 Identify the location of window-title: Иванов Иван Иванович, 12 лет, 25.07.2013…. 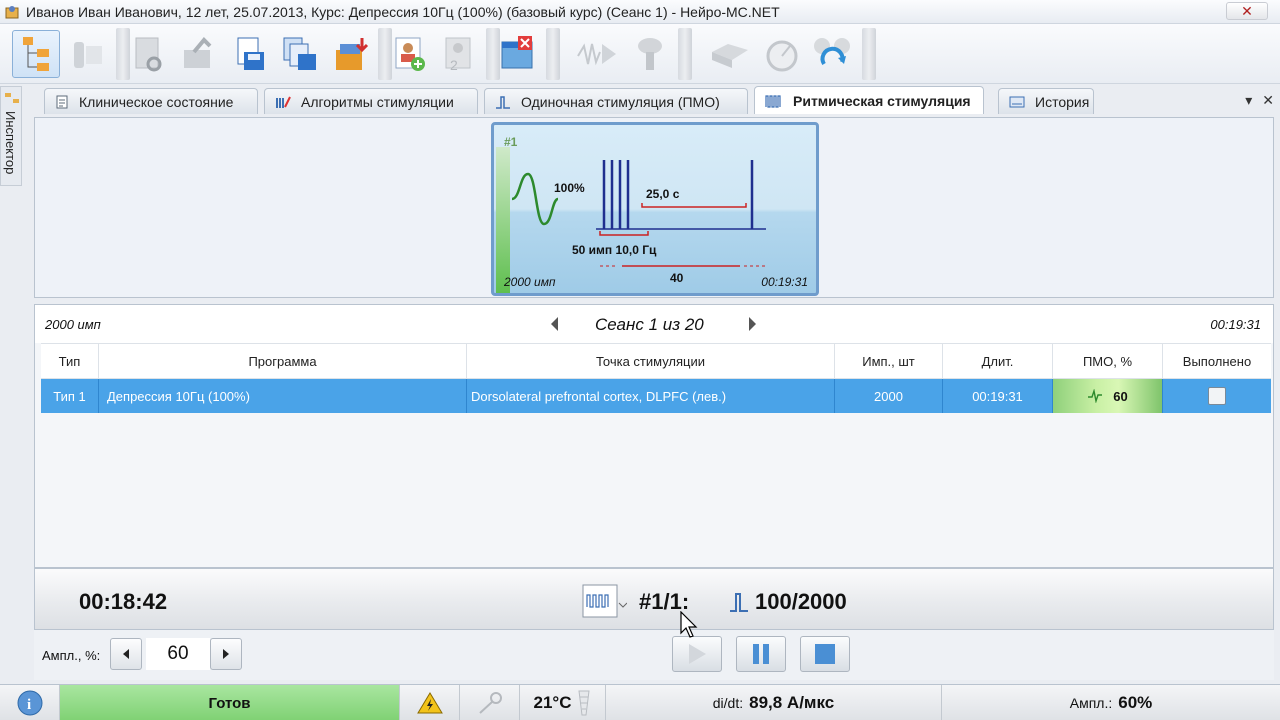
(403, 11).